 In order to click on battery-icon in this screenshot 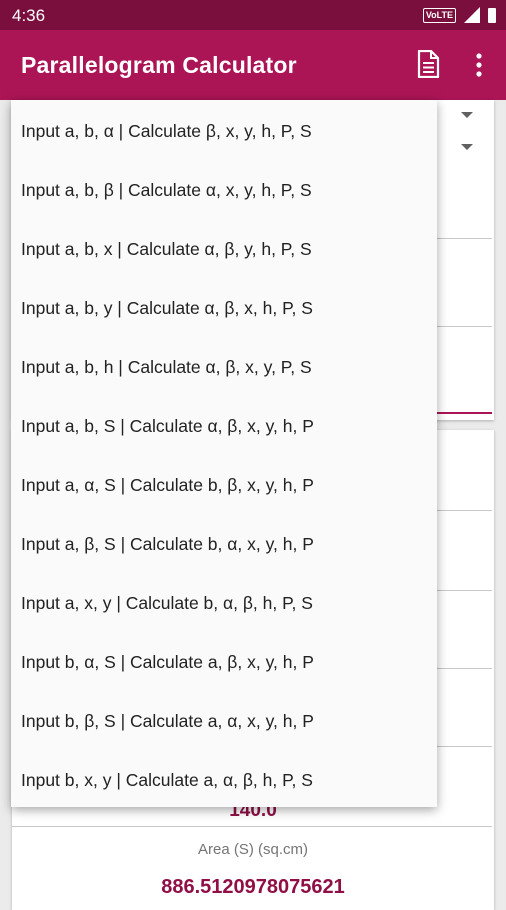, I will do `click(492, 15)`.